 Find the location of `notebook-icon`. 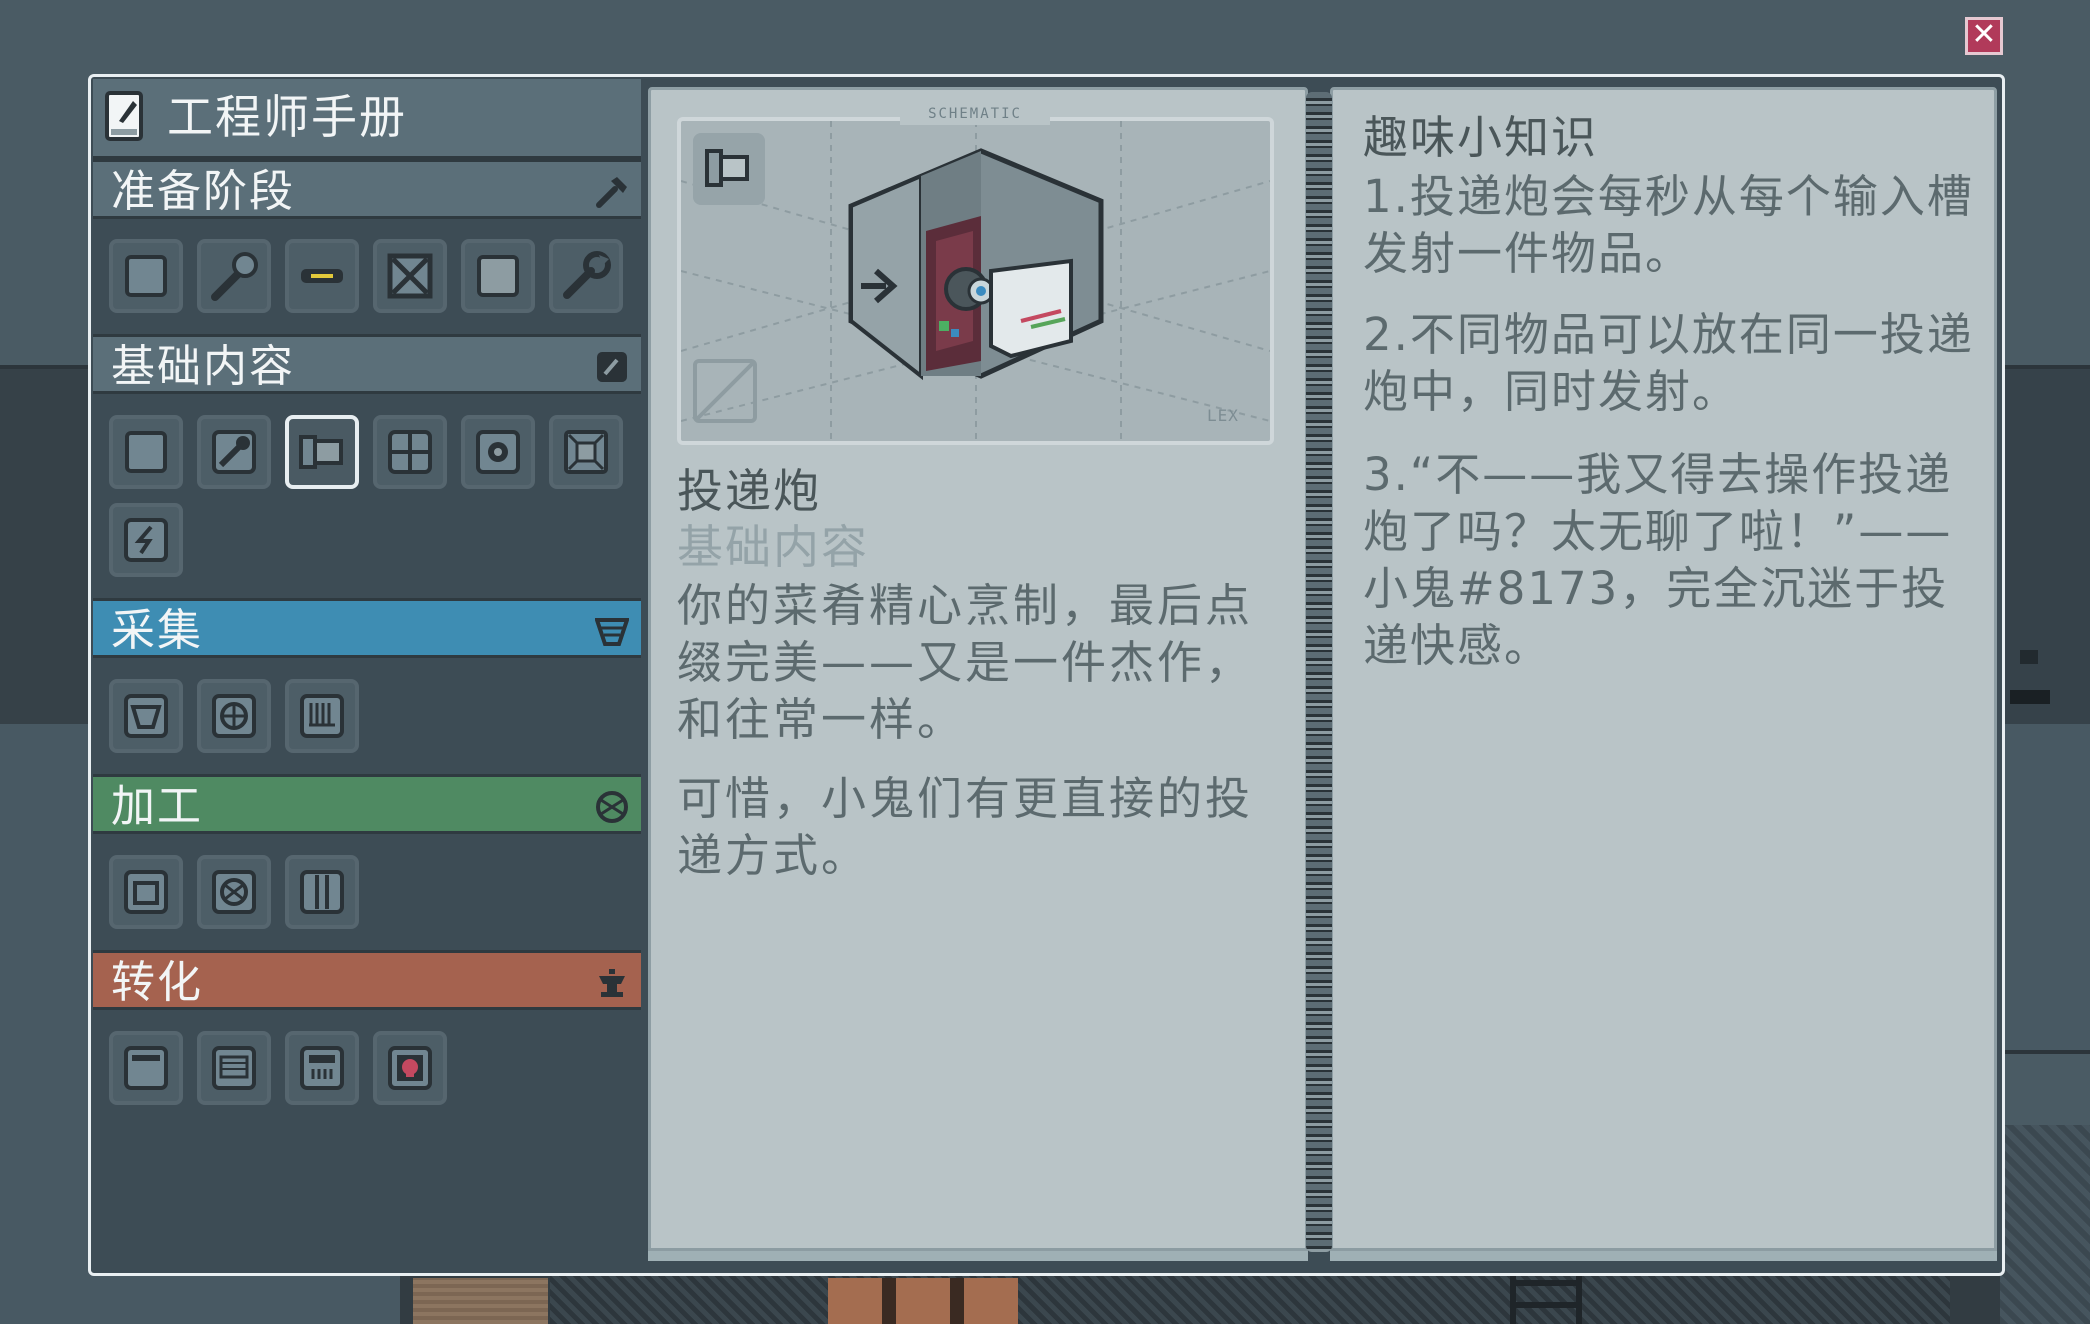

notebook-icon is located at coordinates (124, 116).